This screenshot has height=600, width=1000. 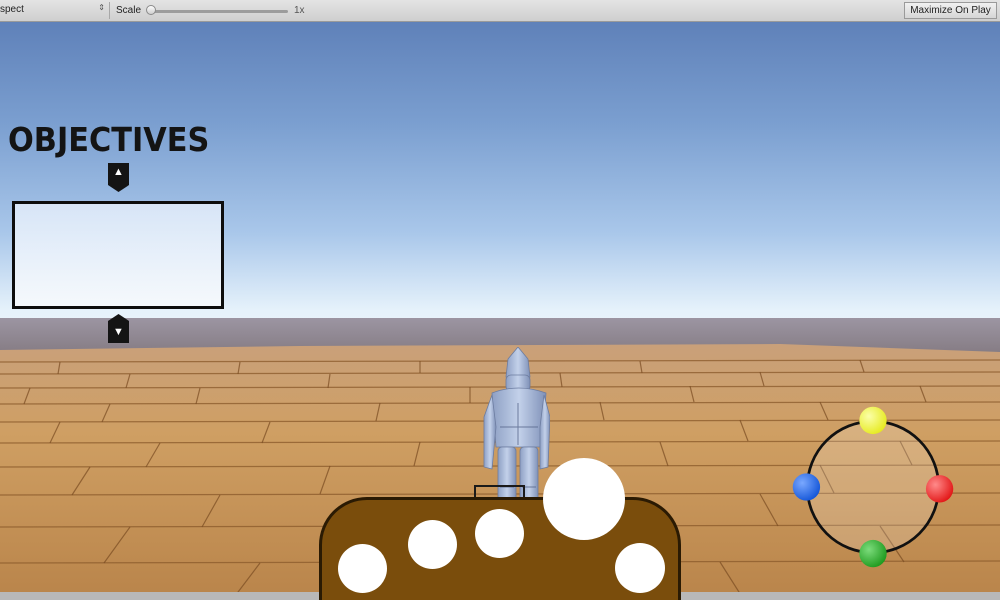 I want to click on scale-label: Scale, so click(x=129, y=10).